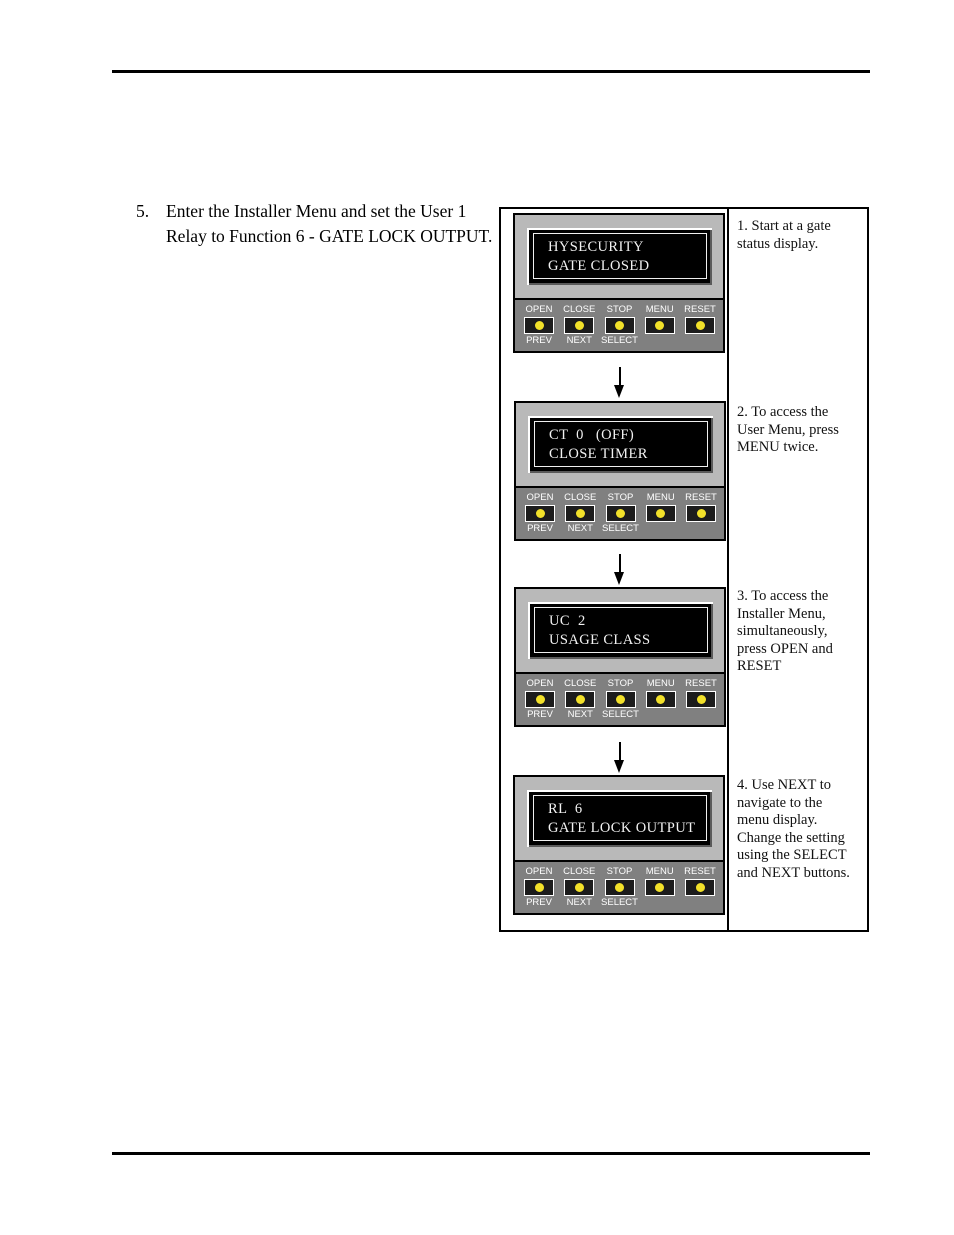 The image size is (954, 1235). What do you see at coordinates (622, 828) in the screenshot?
I see `lcd-line-2: GATE LOCK OUTPUT` at bounding box center [622, 828].